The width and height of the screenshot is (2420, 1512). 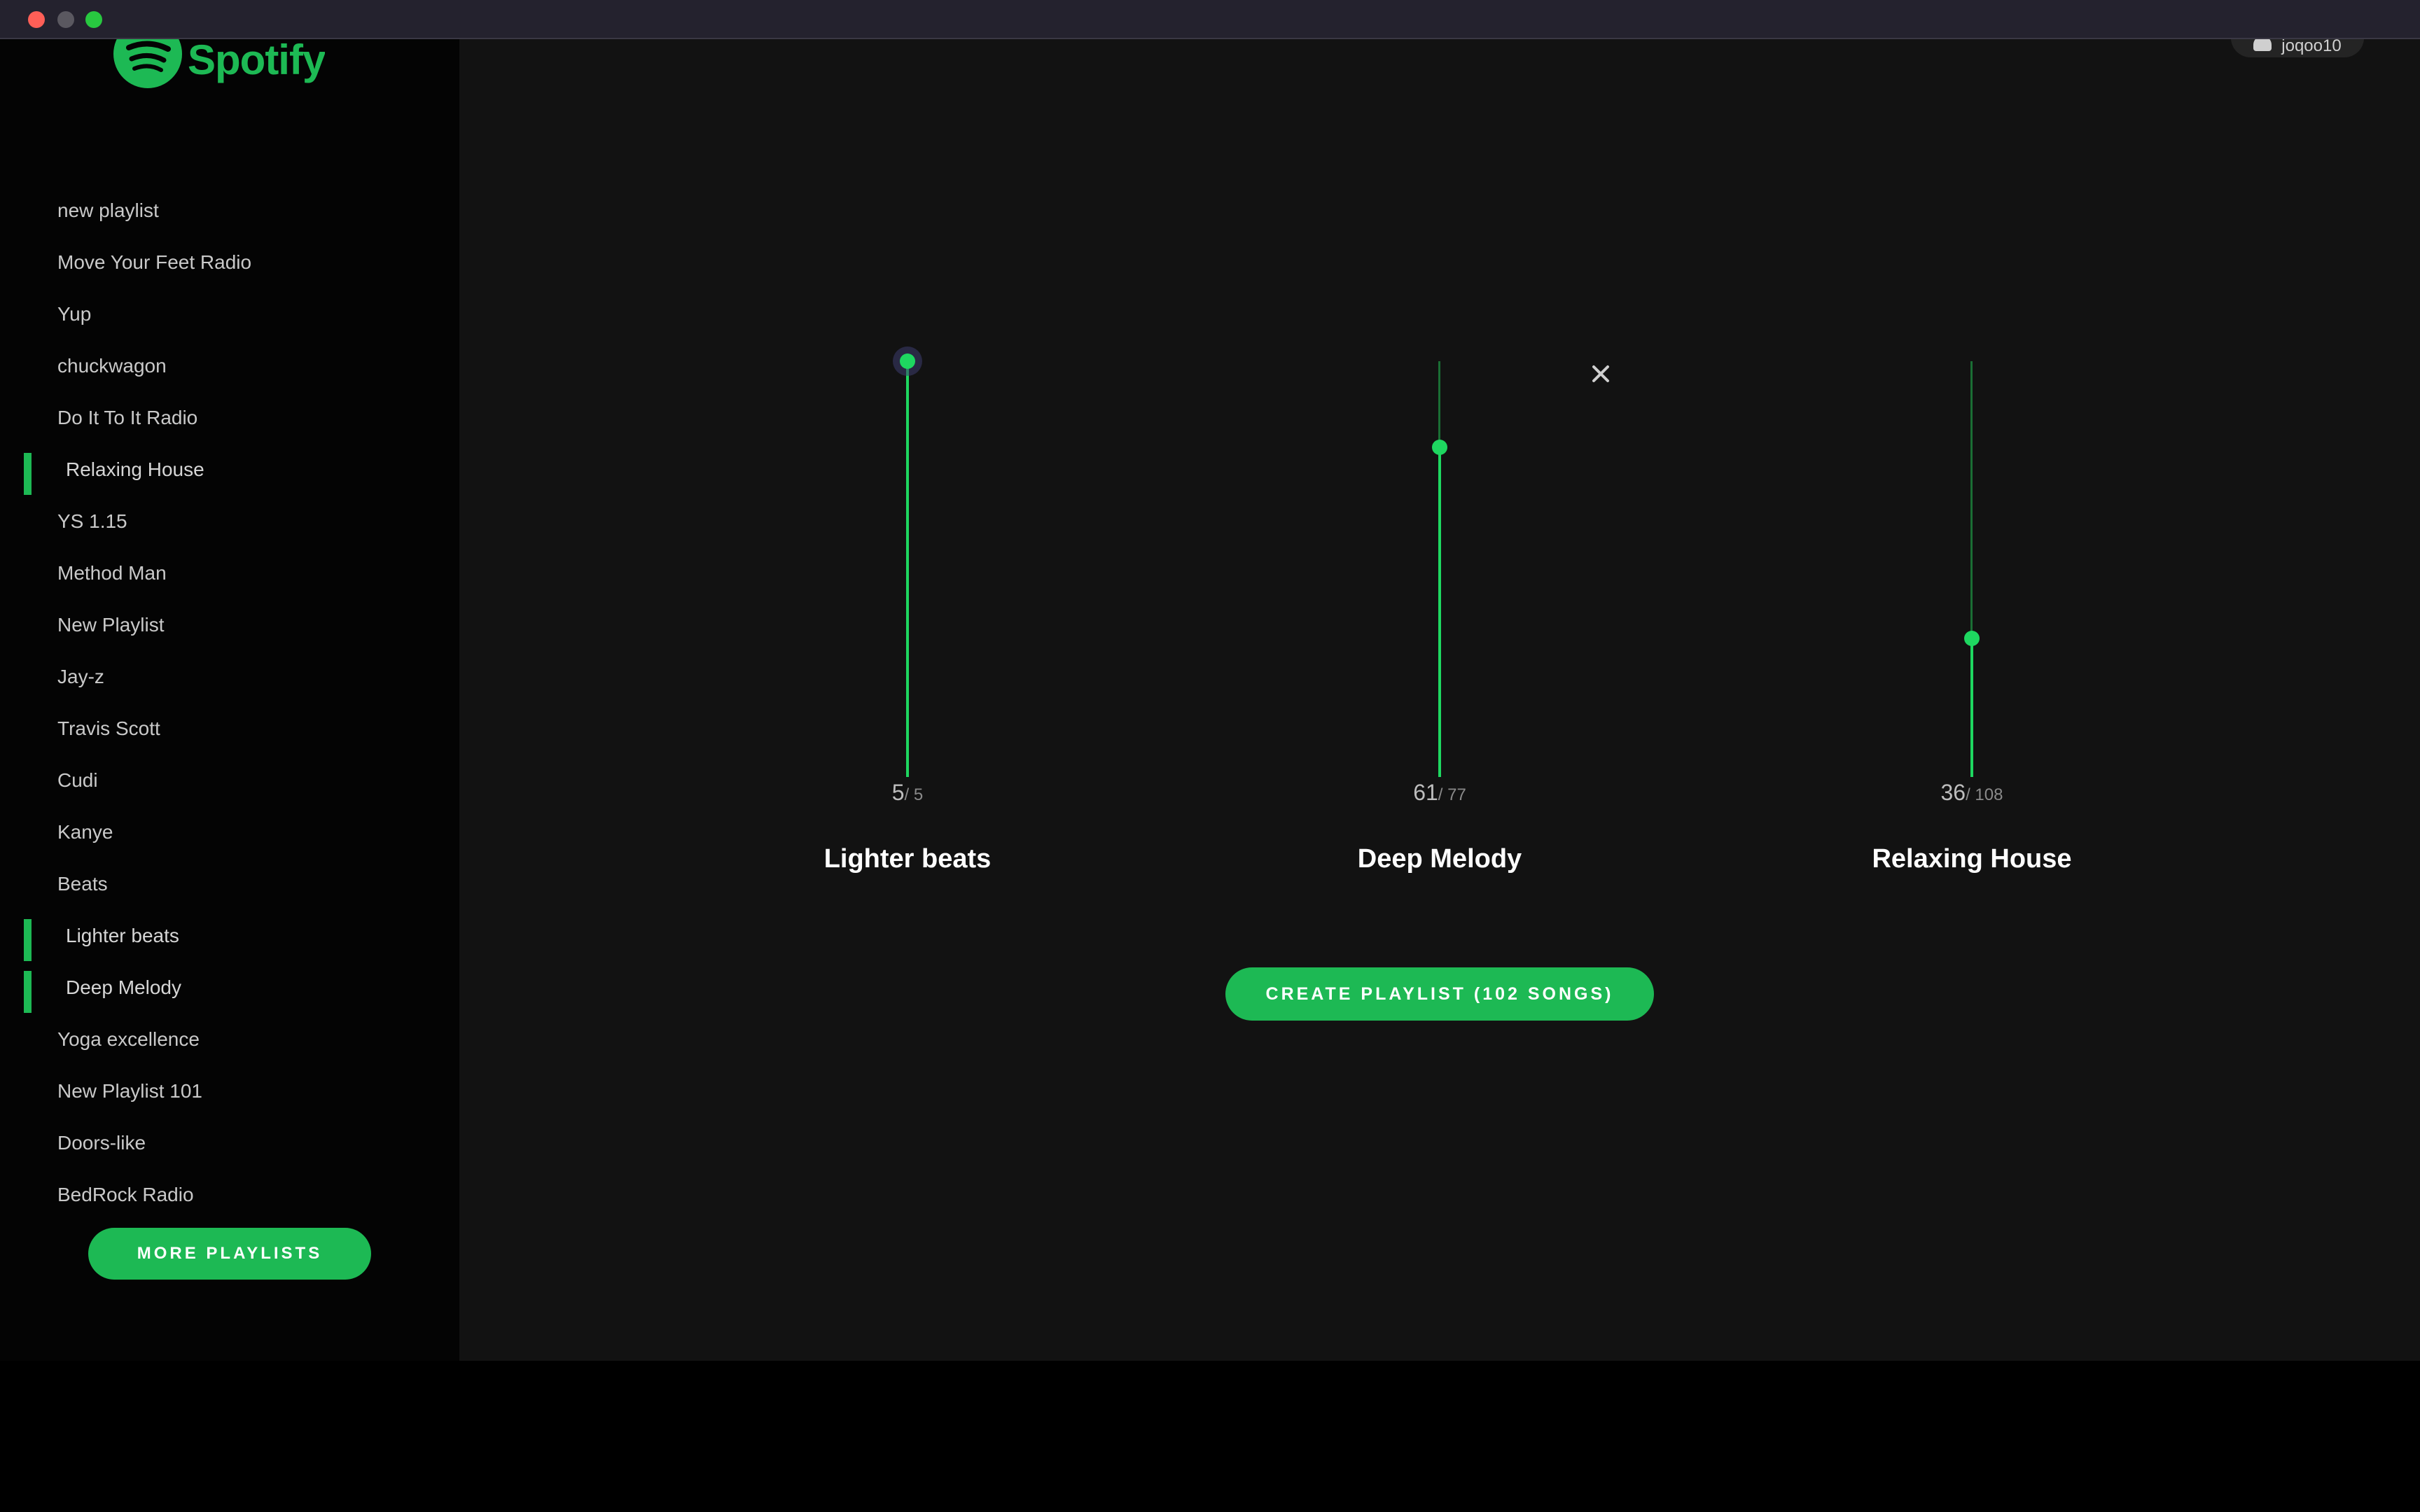 I want to click on sidebar-item-label: Relaxing House, so click(x=135, y=469).